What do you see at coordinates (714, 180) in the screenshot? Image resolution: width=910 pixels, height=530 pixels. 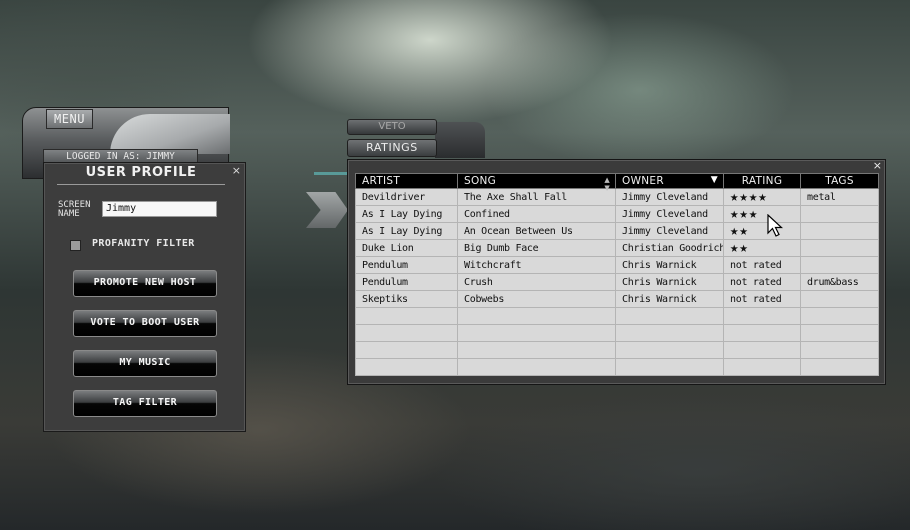 I see `dropdown-arrow-icon: ▼` at bounding box center [714, 180].